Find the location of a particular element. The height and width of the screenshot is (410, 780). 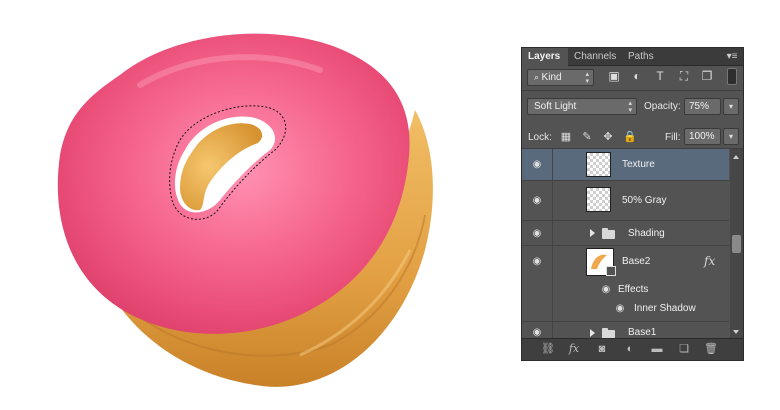

lock-all-icon: 🔒 is located at coordinates (630, 137).